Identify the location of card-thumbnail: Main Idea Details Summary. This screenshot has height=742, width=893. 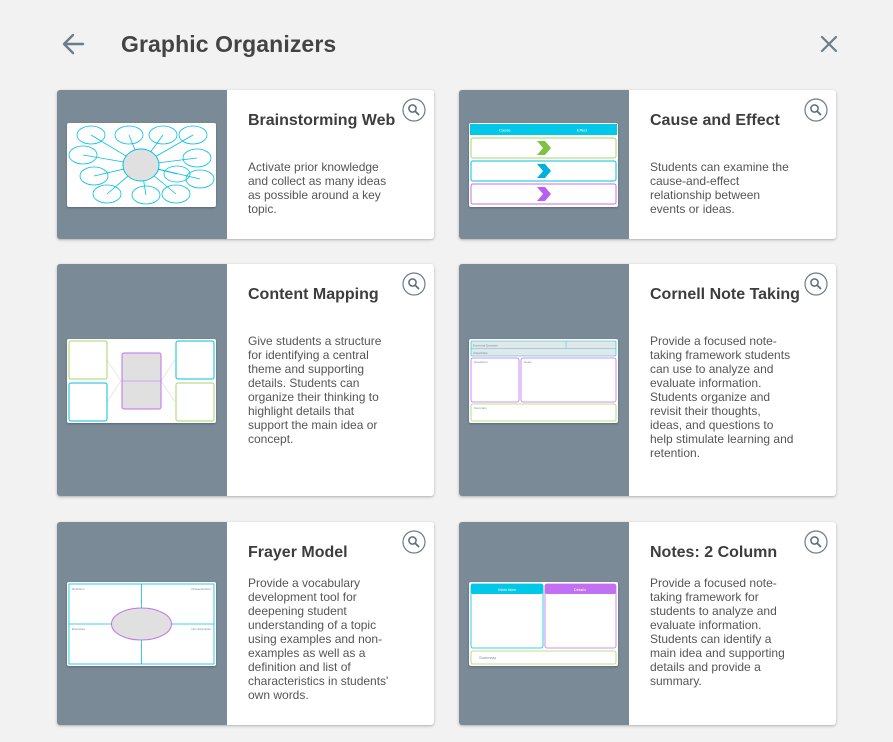
(544, 623).